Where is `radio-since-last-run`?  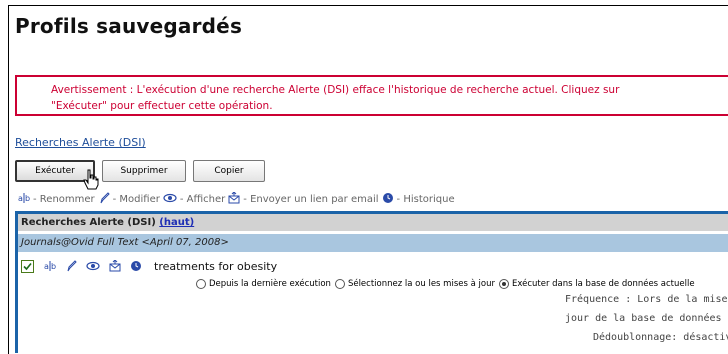
radio-since-last-run is located at coordinates (201, 284).